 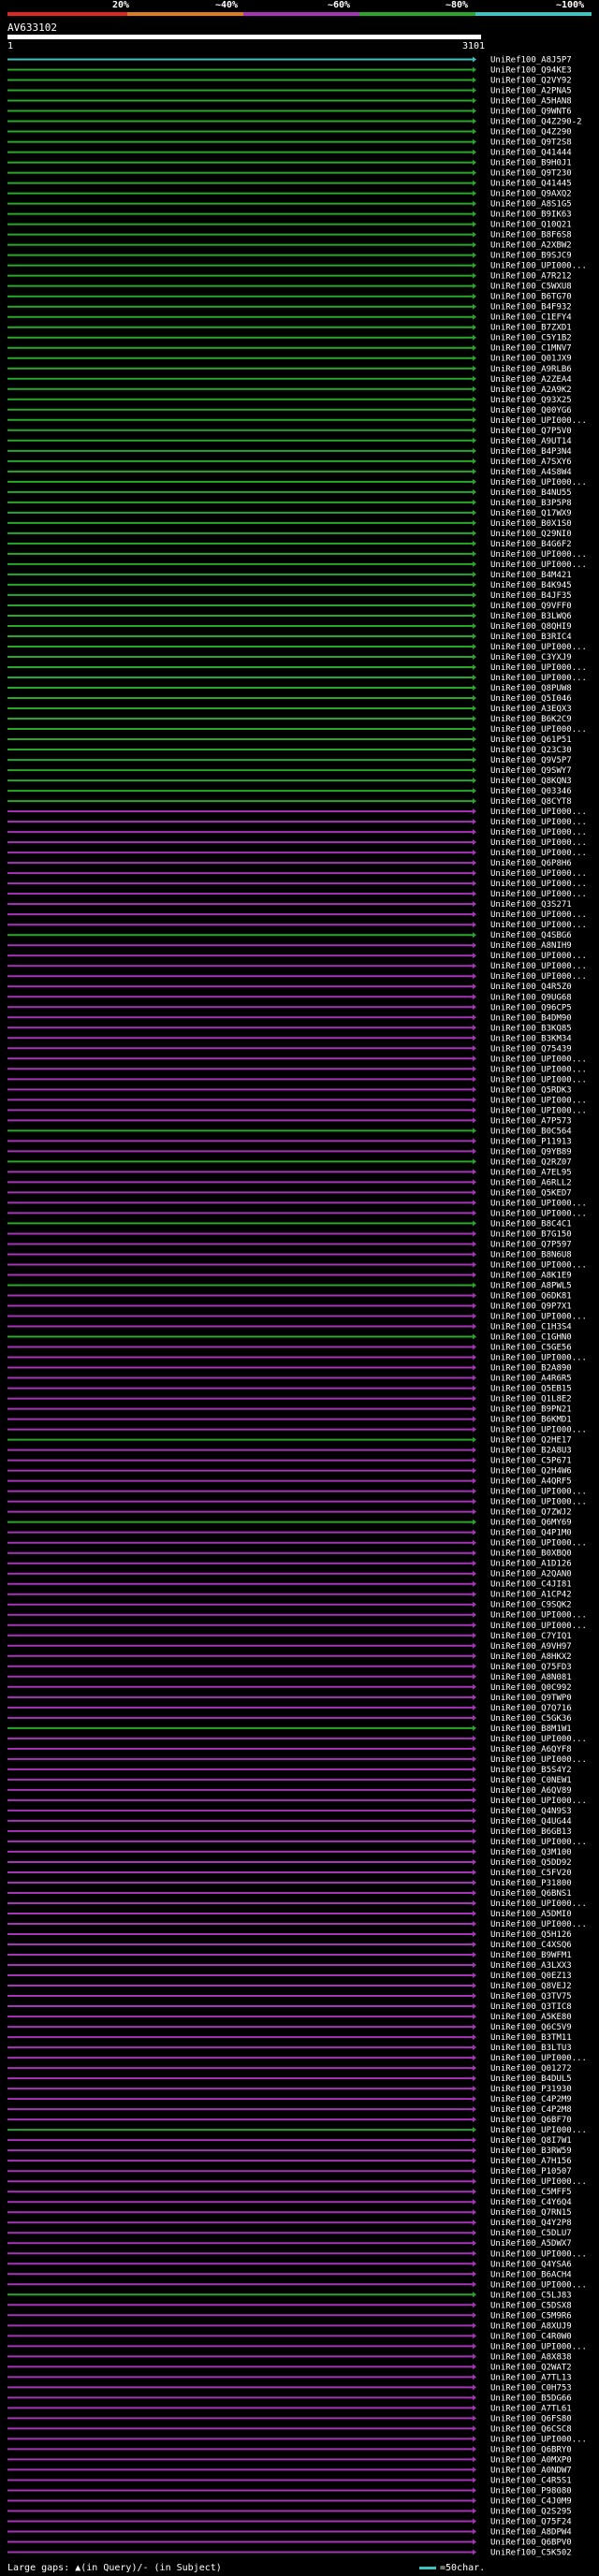 I want to click on hit-label: UniRef100_Q96CP5, so click(x=531, y=1007).